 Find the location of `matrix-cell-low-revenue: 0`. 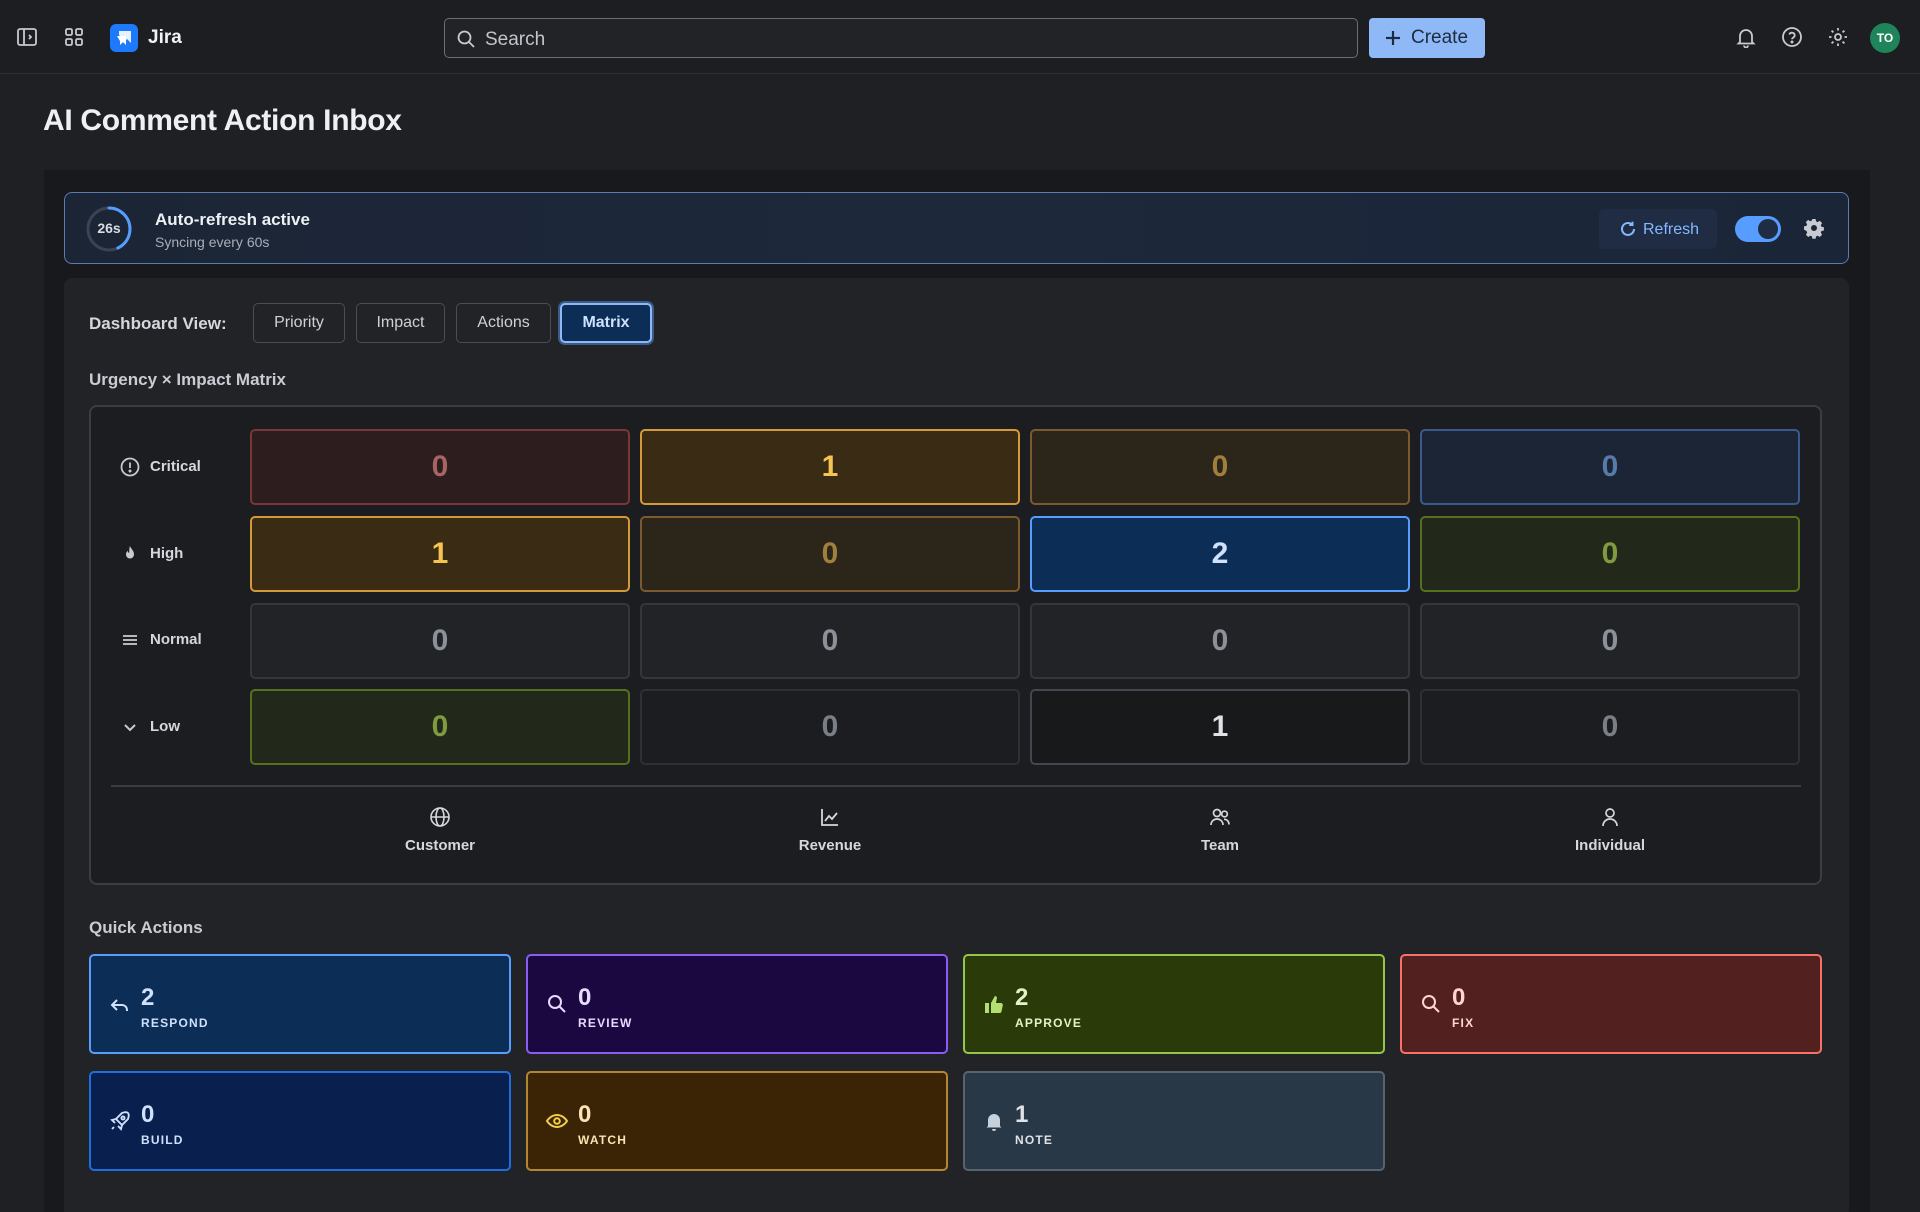

matrix-cell-low-revenue: 0 is located at coordinates (830, 727).